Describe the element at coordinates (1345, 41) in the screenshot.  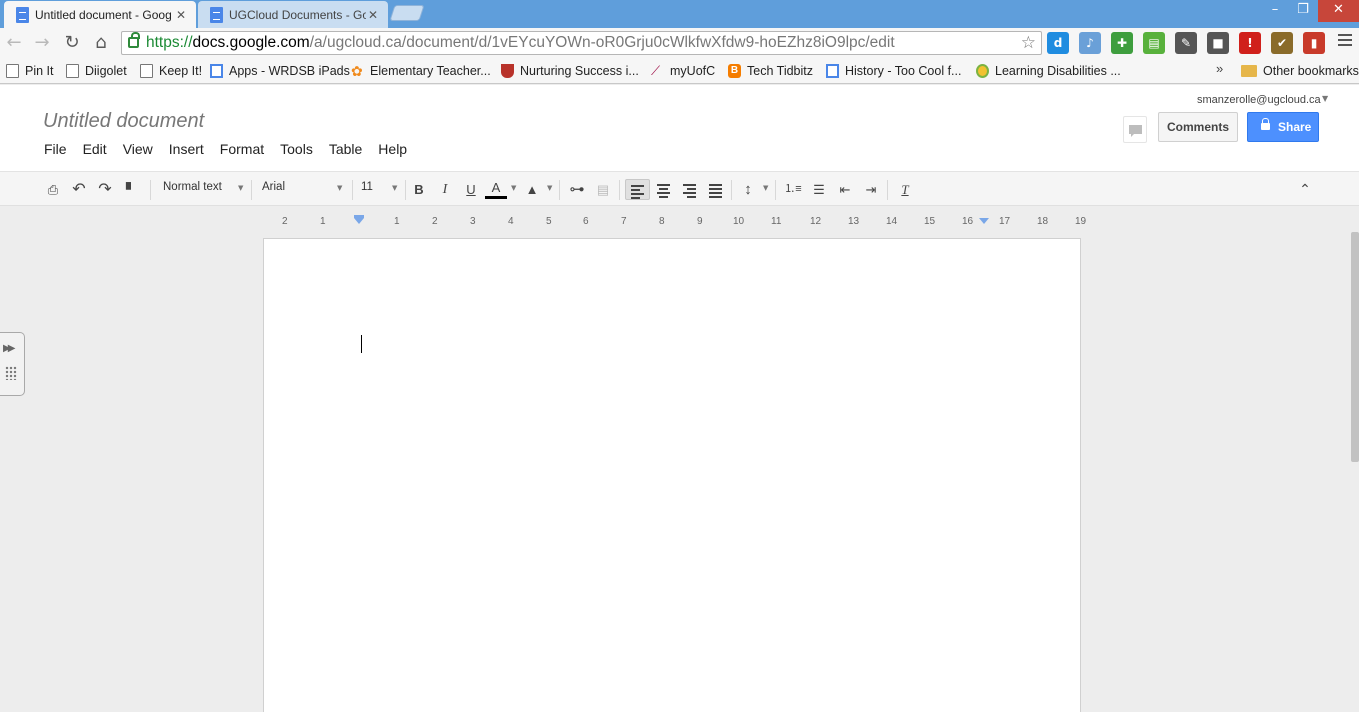
I see `menu-icon` at that location.